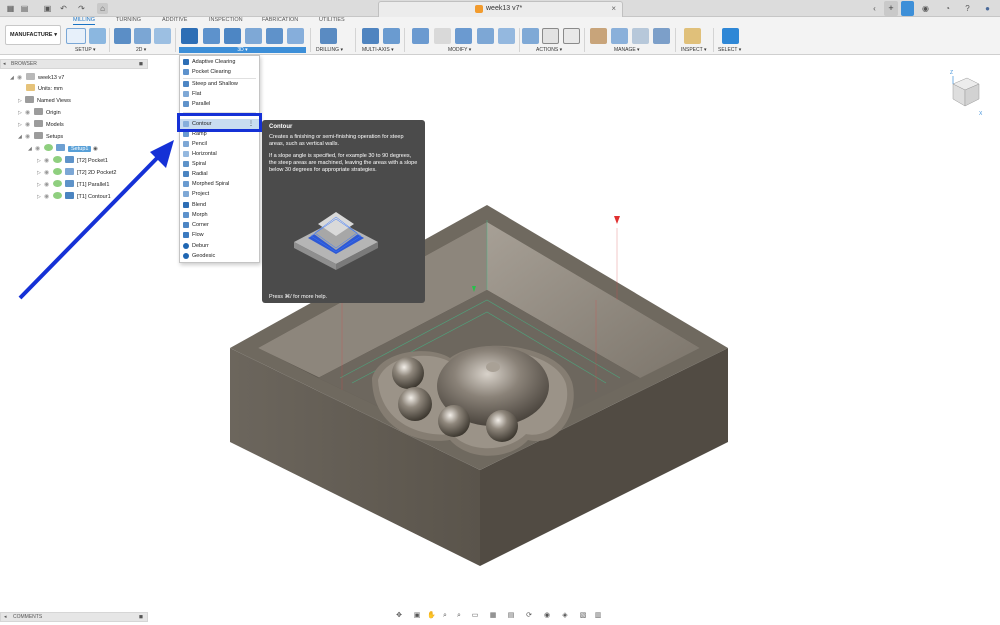  What do you see at coordinates (280, 20) in the screenshot?
I see `tab-fabrication: FABRICATION` at bounding box center [280, 20].